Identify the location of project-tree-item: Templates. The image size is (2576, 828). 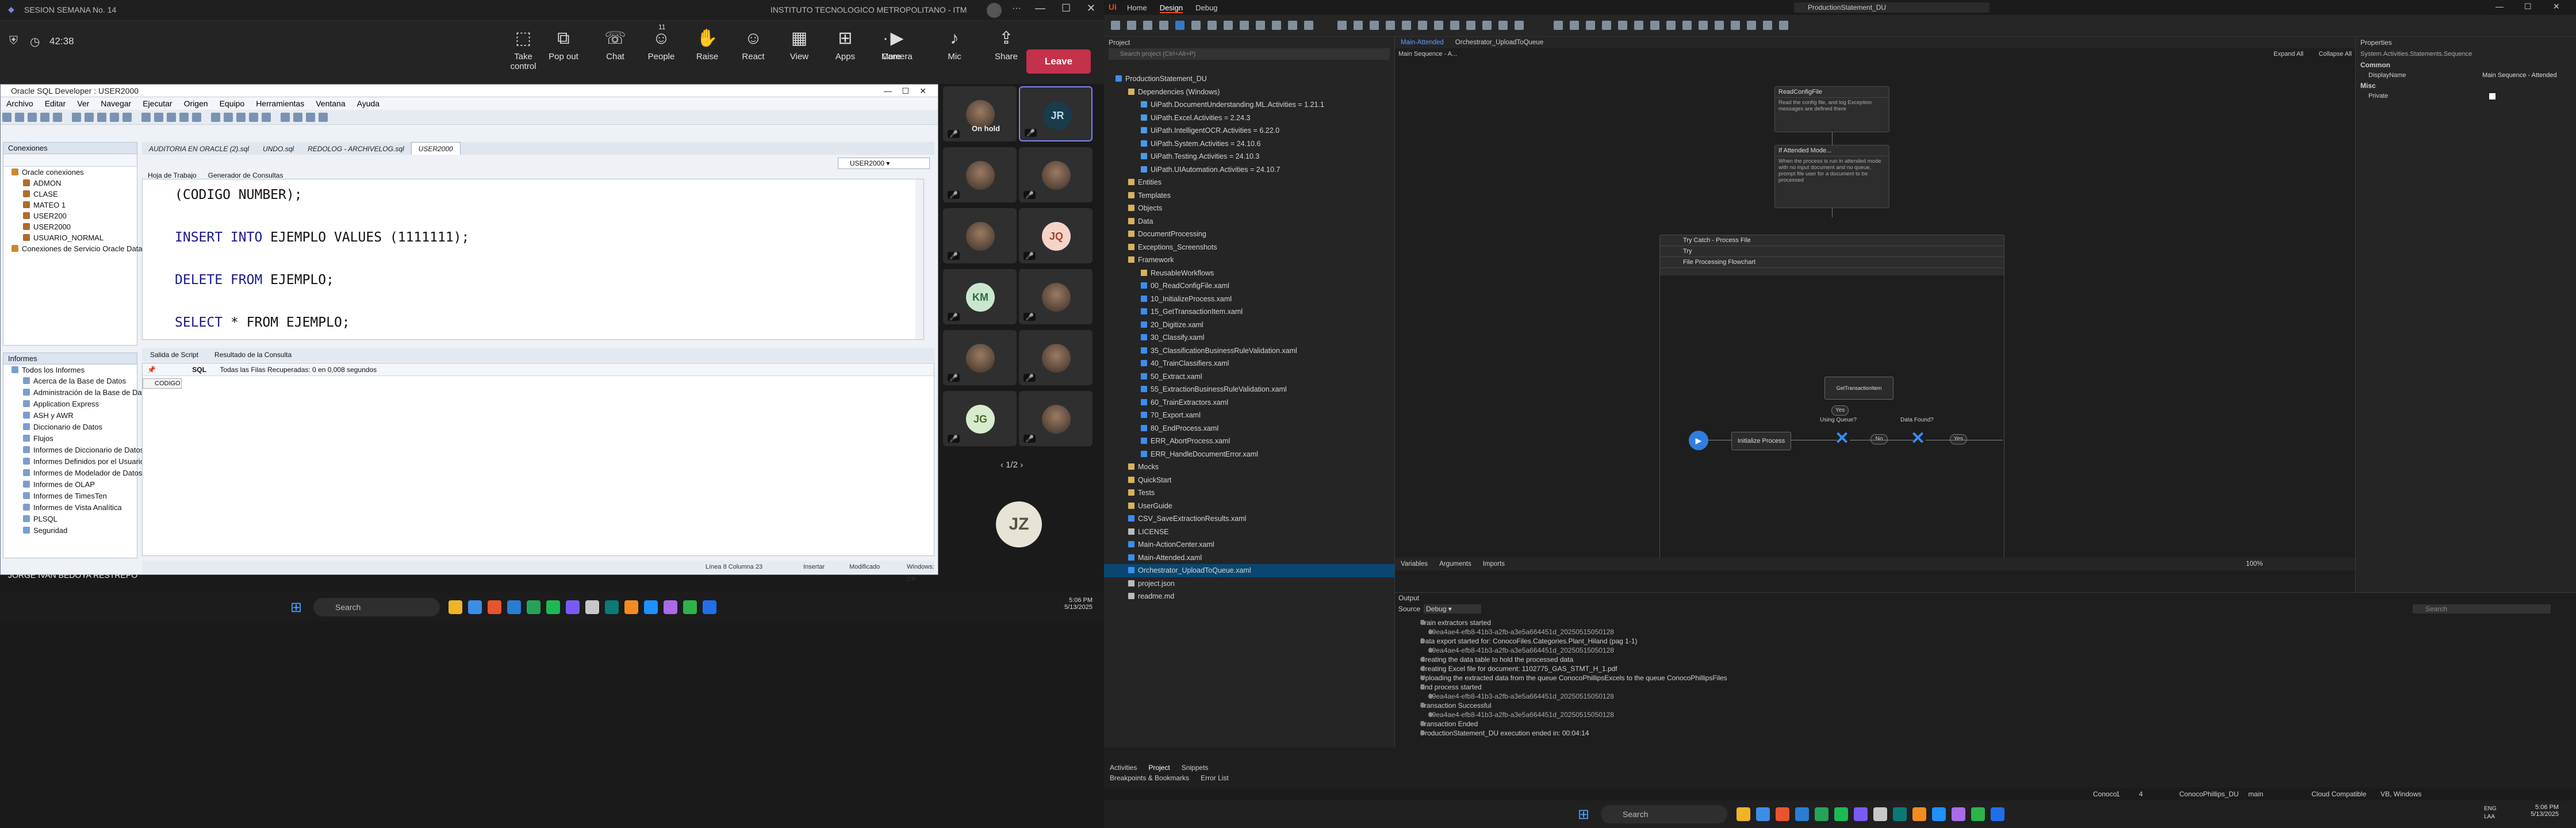
(1249, 195).